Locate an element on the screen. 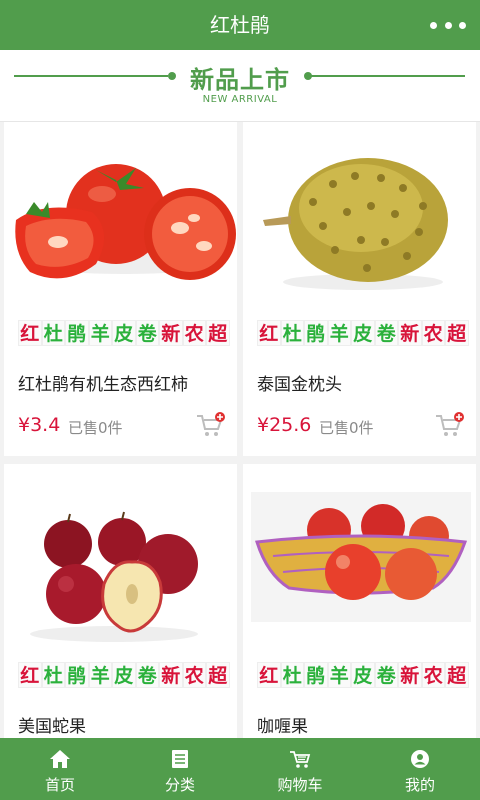 The image size is (480, 800). divider-line is located at coordinates (388, 76).